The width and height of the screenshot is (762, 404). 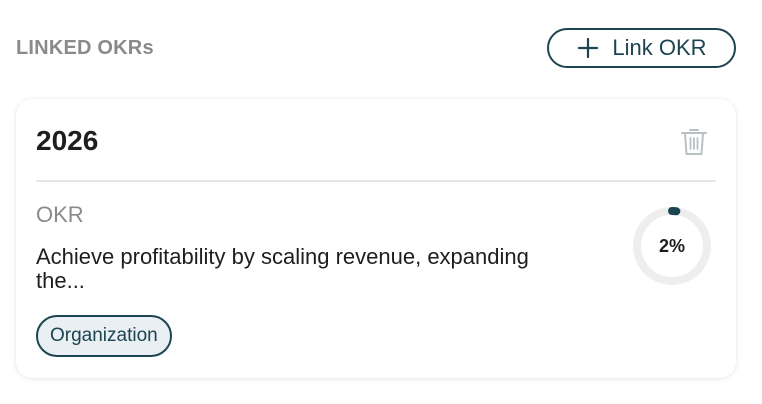 What do you see at coordinates (67, 140) in the screenshot?
I see `okr-year: 2026` at bounding box center [67, 140].